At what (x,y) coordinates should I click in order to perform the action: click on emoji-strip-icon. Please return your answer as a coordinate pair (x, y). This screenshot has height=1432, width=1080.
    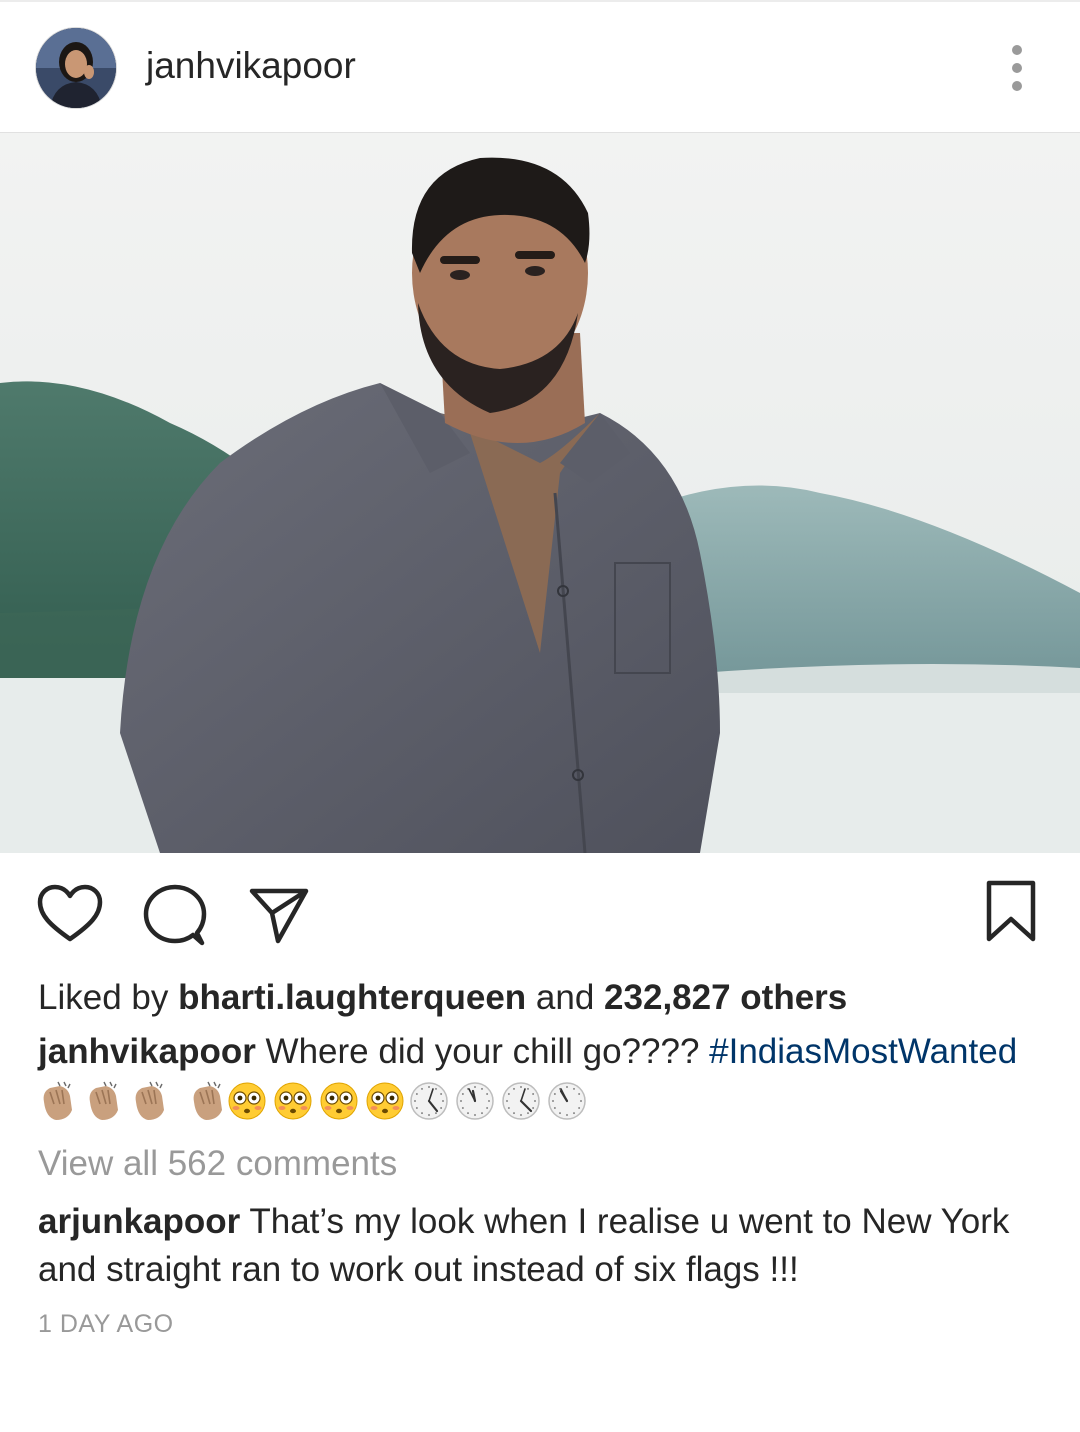
    Looking at the image, I should click on (314, 1100).